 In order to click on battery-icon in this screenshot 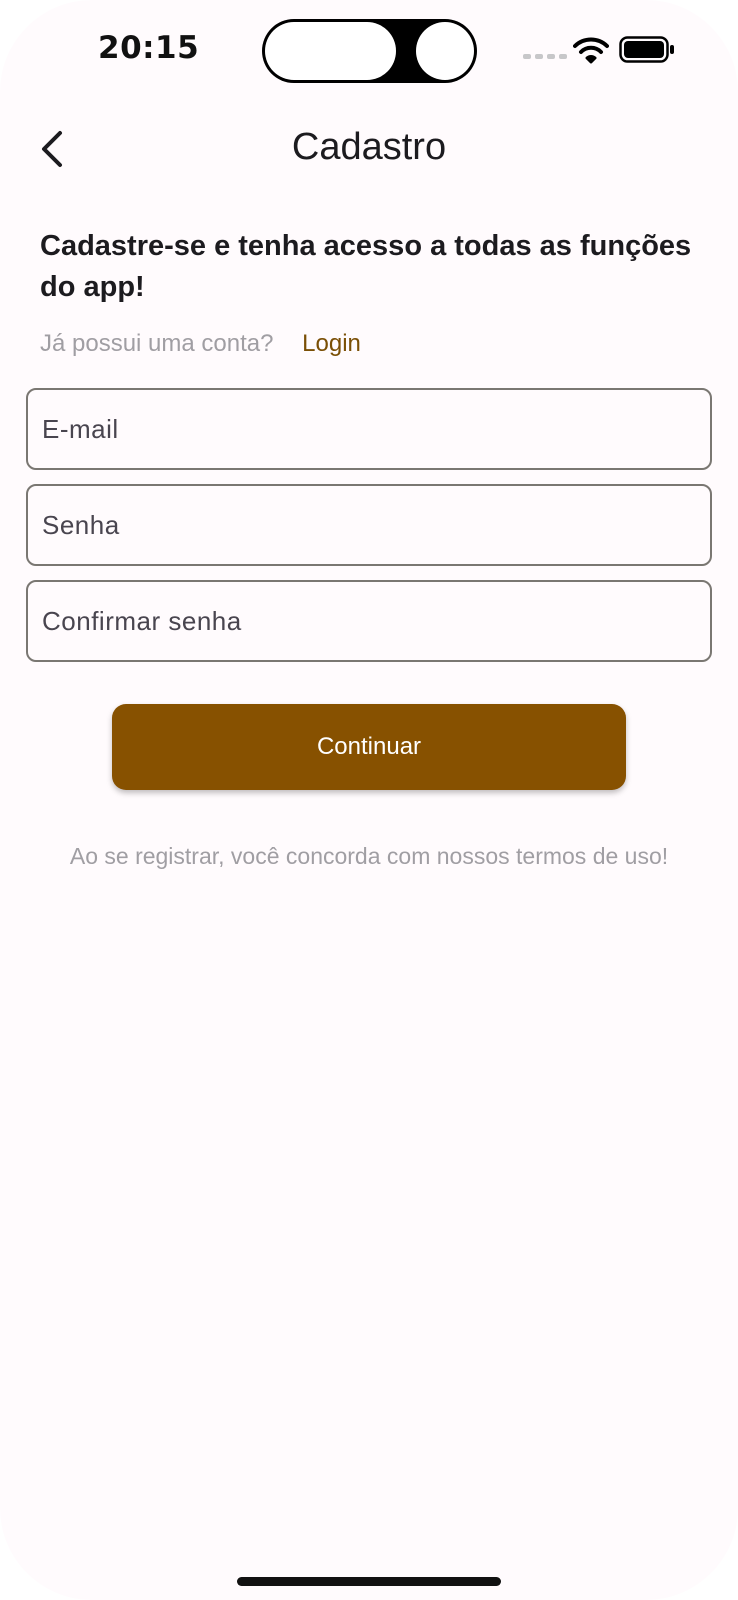, I will do `click(646, 49)`.